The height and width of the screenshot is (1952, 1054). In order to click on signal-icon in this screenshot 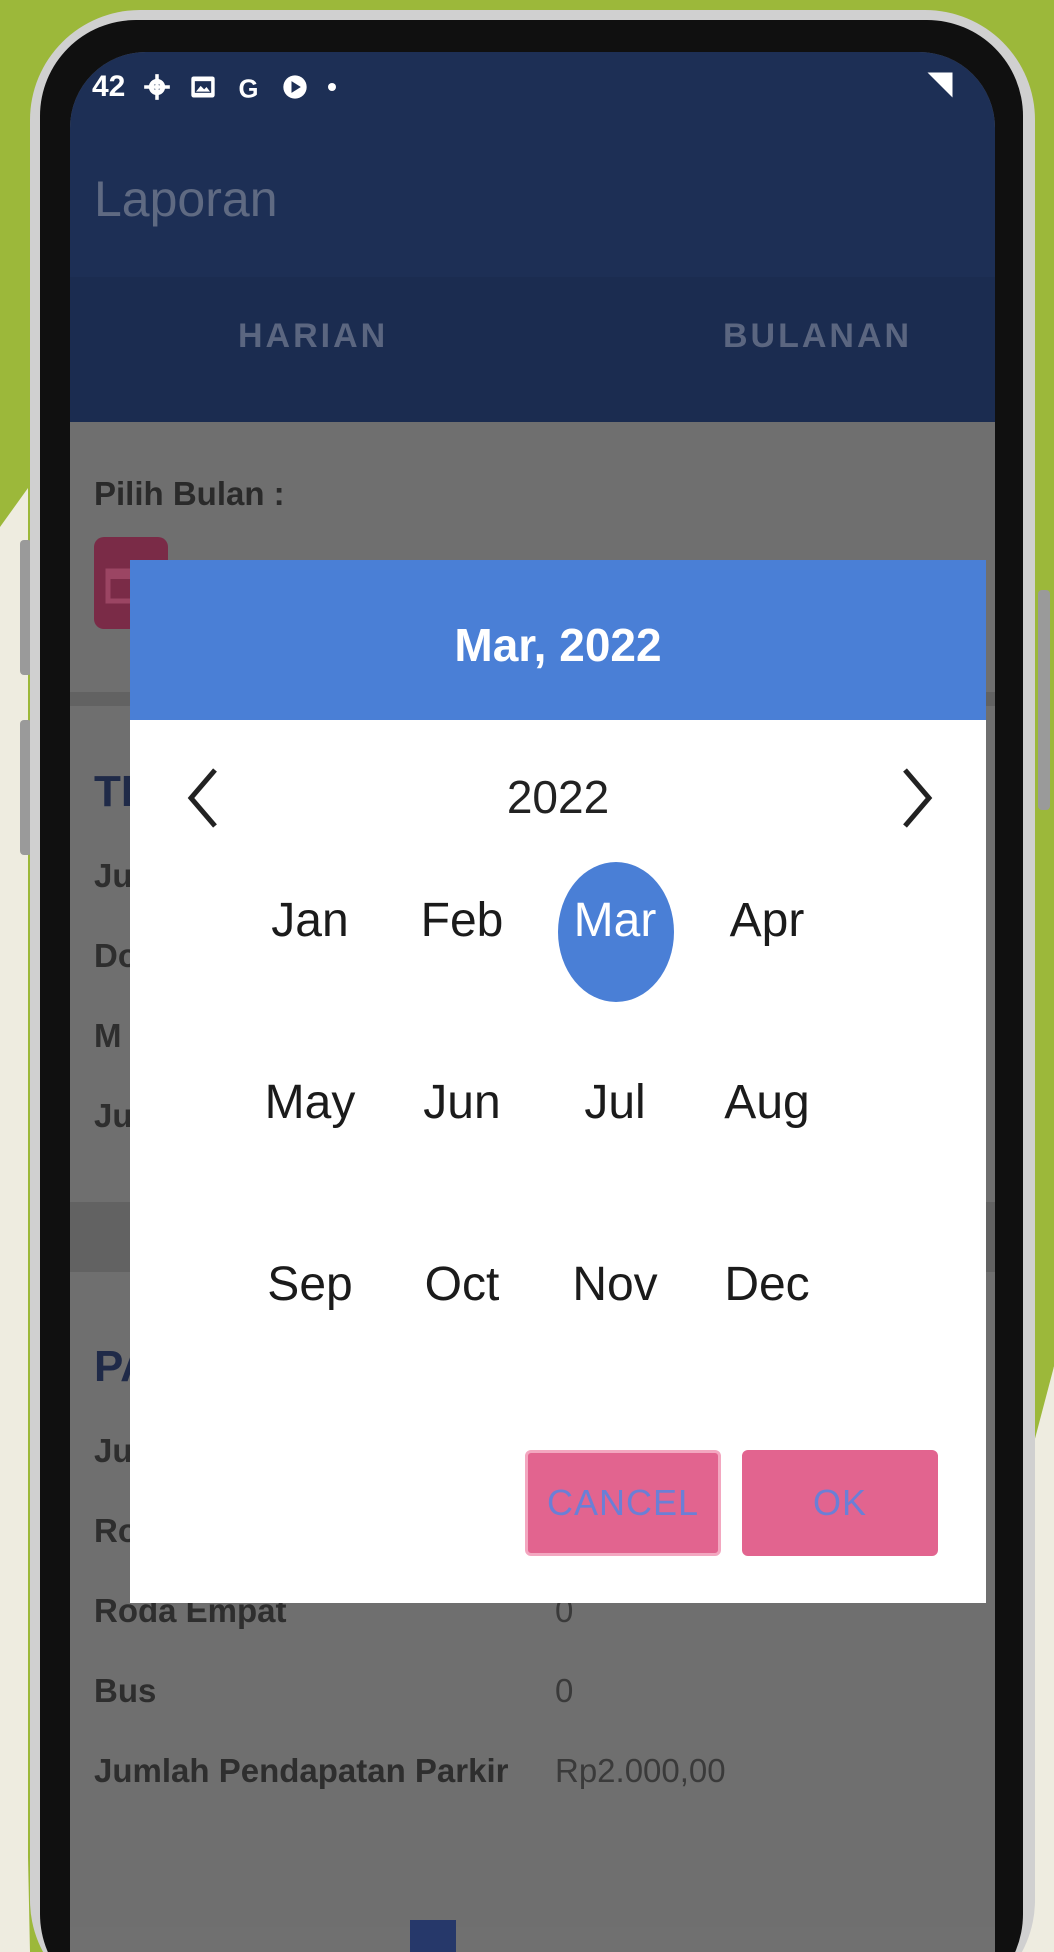, I will do `click(940, 85)`.